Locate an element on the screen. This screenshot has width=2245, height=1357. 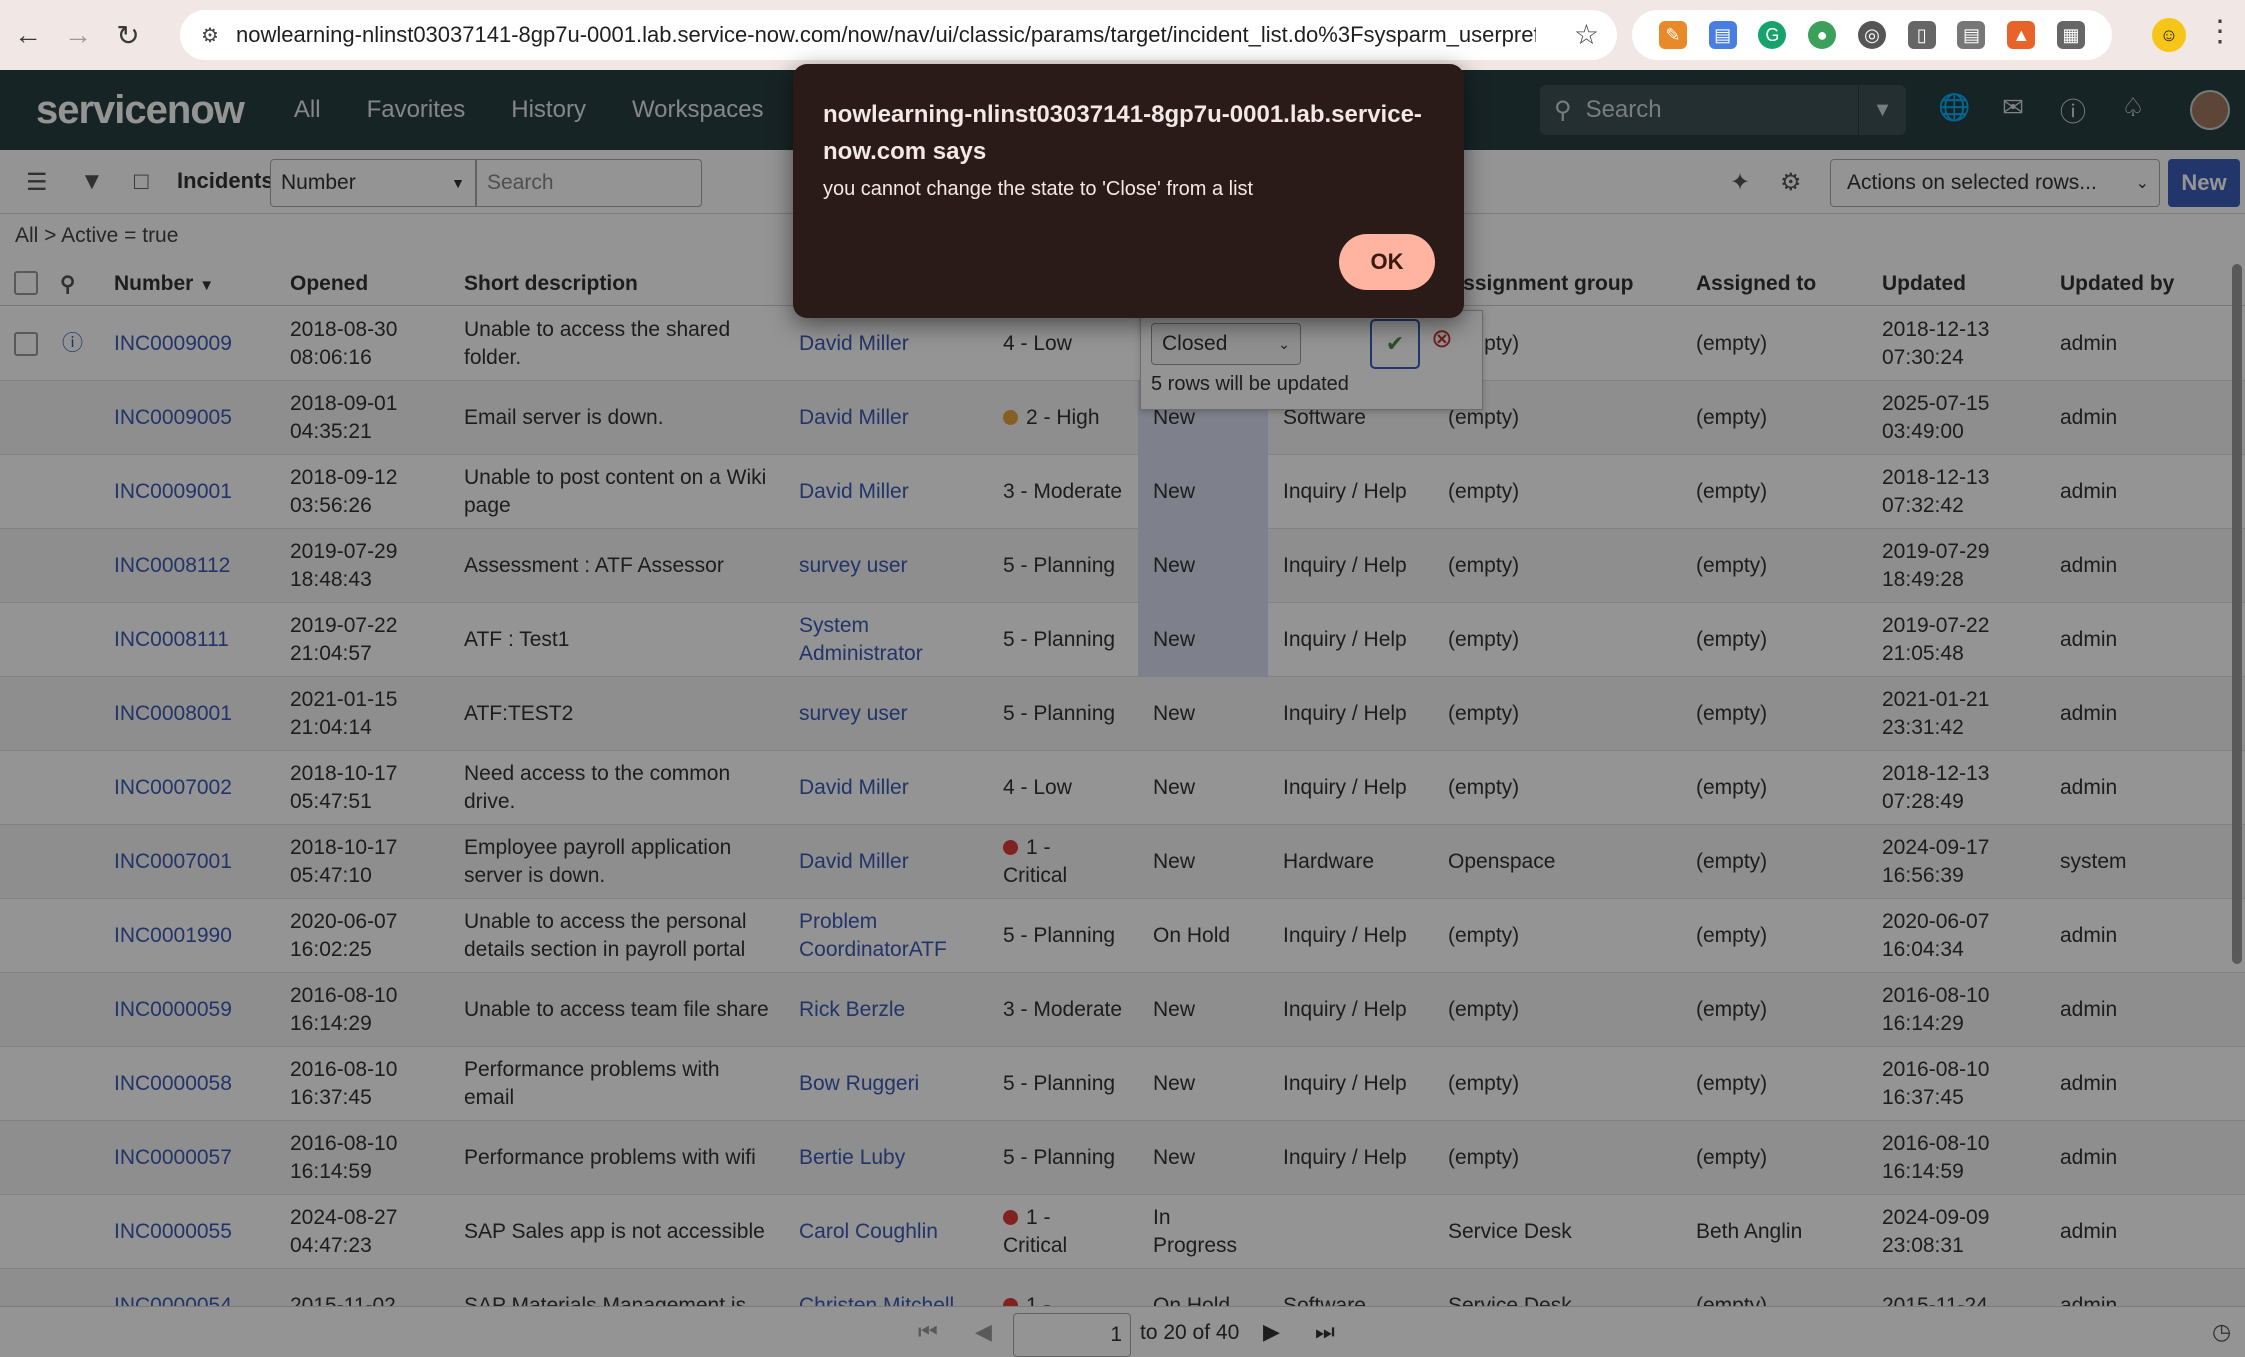
bookmark-star-icon: ☆ is located at coordinates (1586, 34).